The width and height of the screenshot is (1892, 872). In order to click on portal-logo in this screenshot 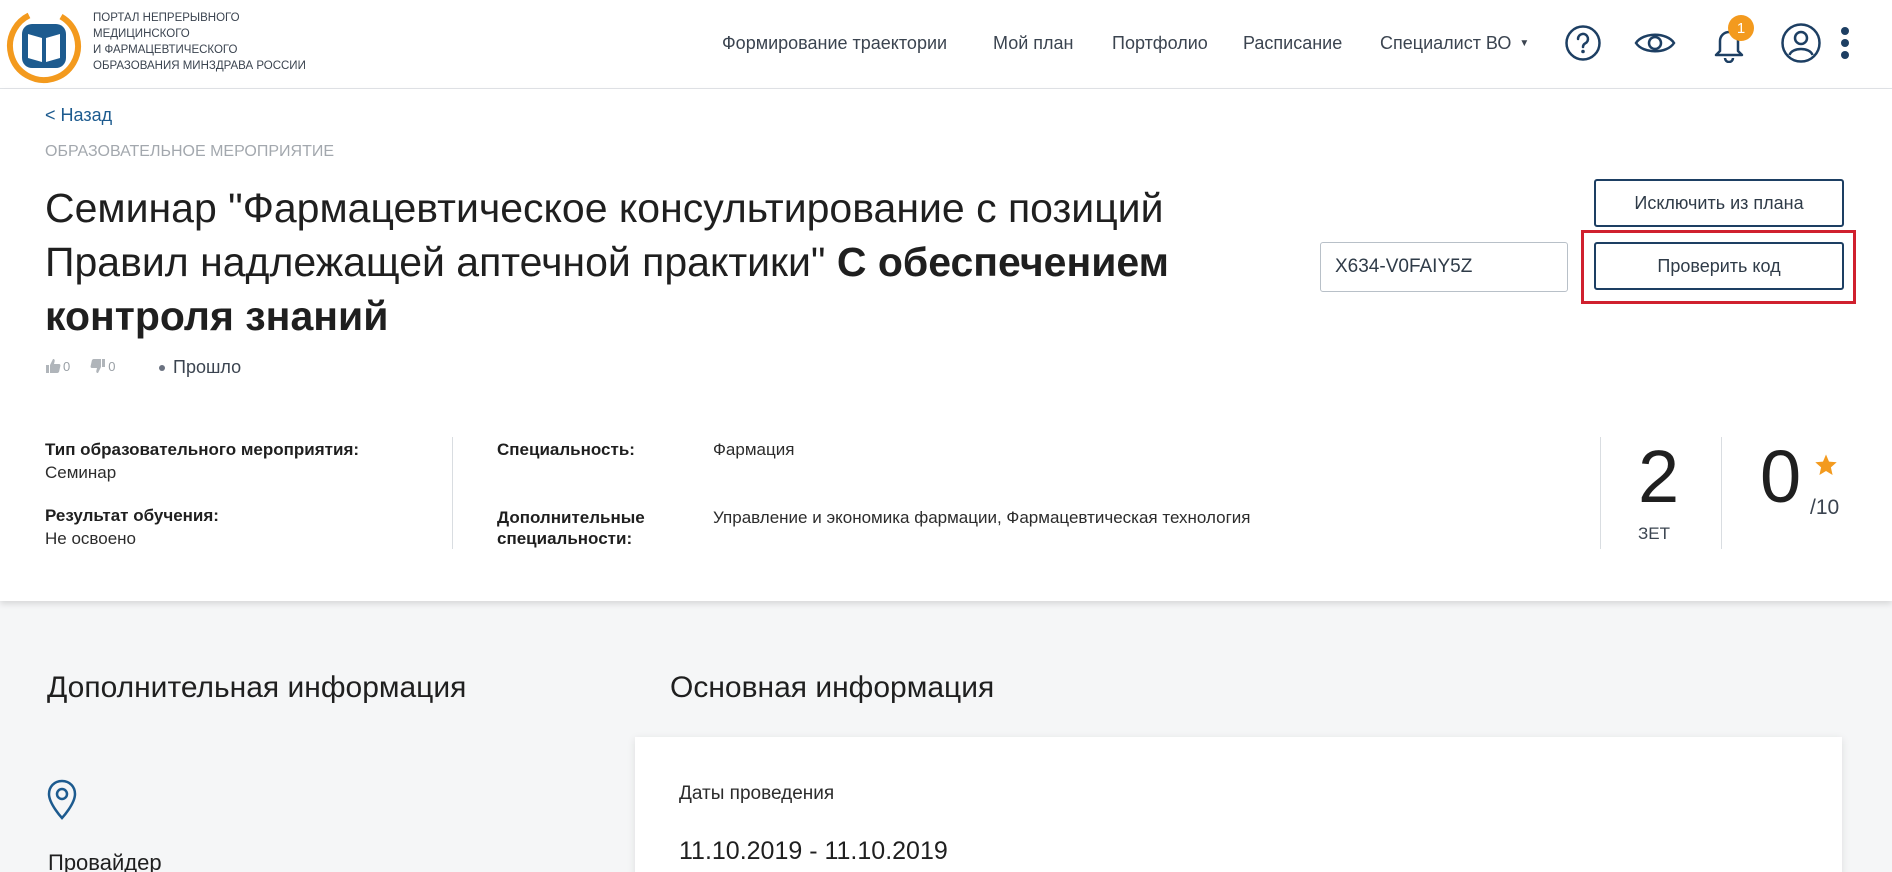, I will do `click(44, 44)`.